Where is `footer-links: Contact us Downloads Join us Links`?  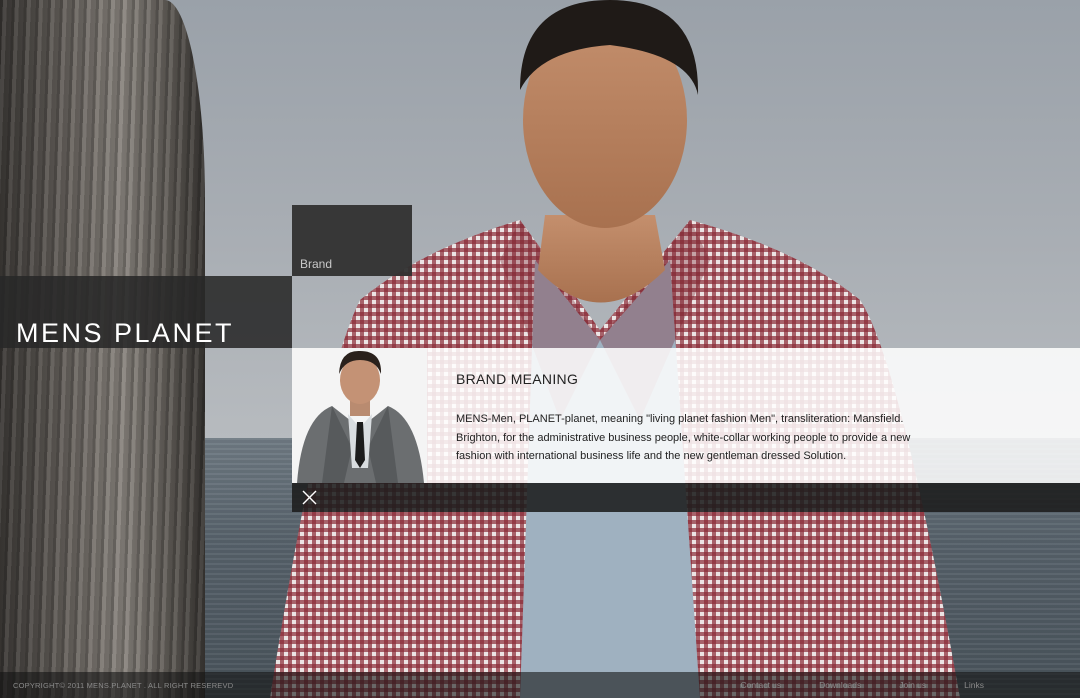
footer-links: Contact us Downloads Join us Links is located at coordinates (843, 685).